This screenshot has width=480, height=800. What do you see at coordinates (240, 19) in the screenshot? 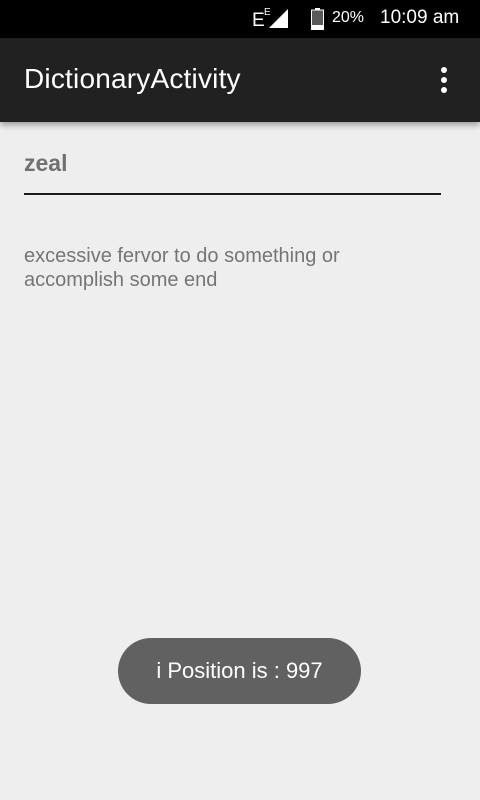
I see `status-bar: E E 20% 10:09 am` at bounding box center [240, 19].